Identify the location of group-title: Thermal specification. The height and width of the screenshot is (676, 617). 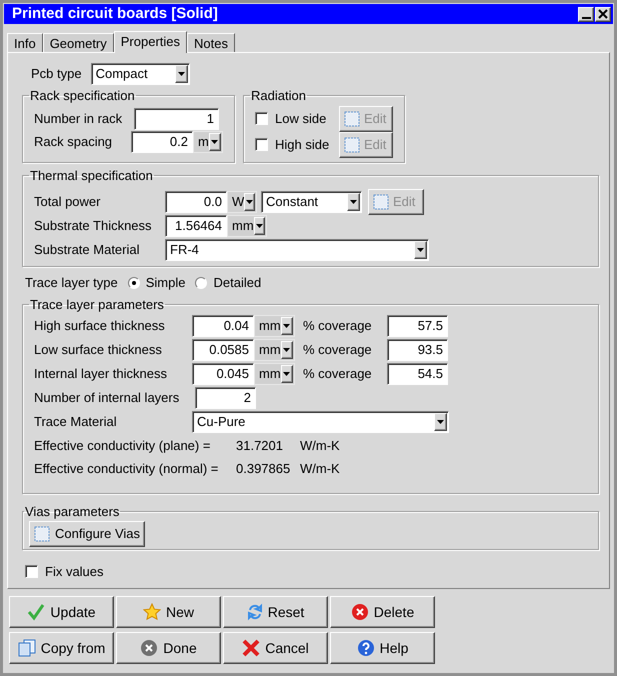
(91, 176).